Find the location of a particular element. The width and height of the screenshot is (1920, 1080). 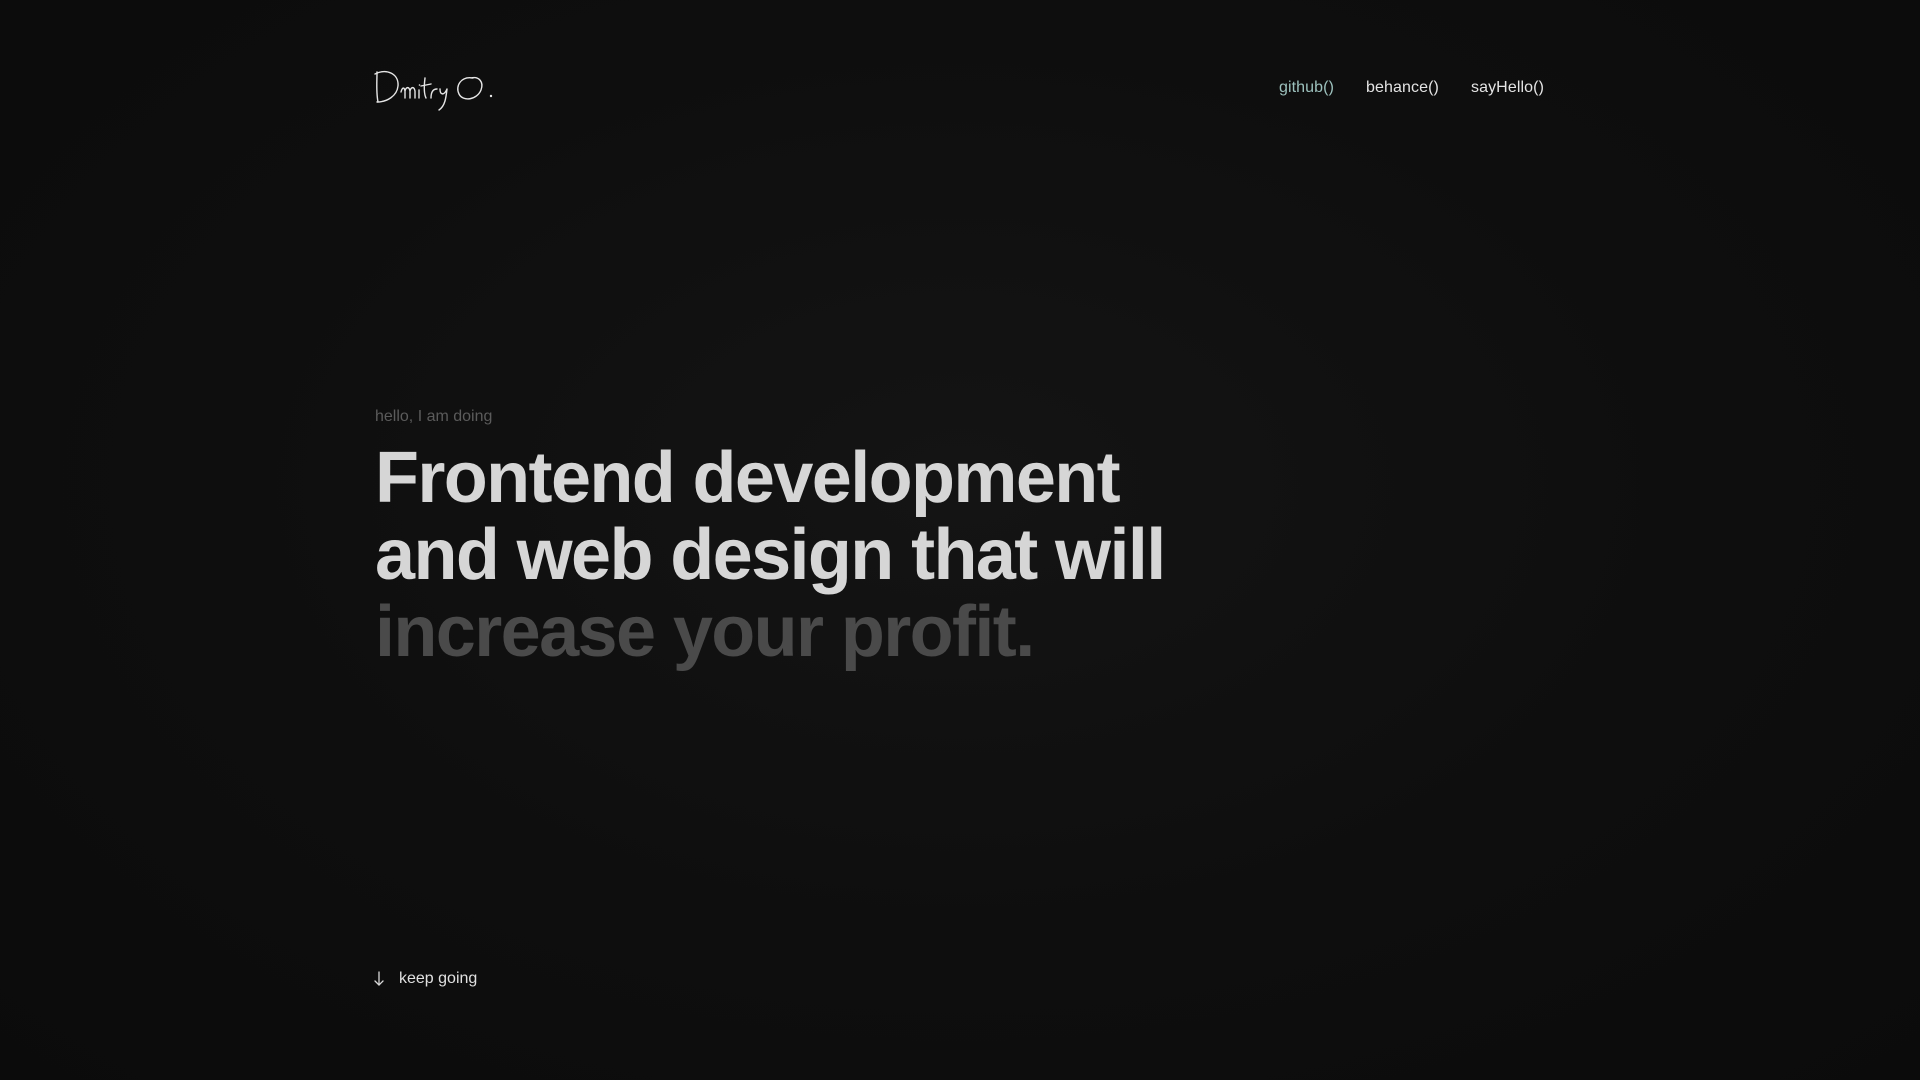

headline-line-2: and web design that will is located at coordinates (770, 555).